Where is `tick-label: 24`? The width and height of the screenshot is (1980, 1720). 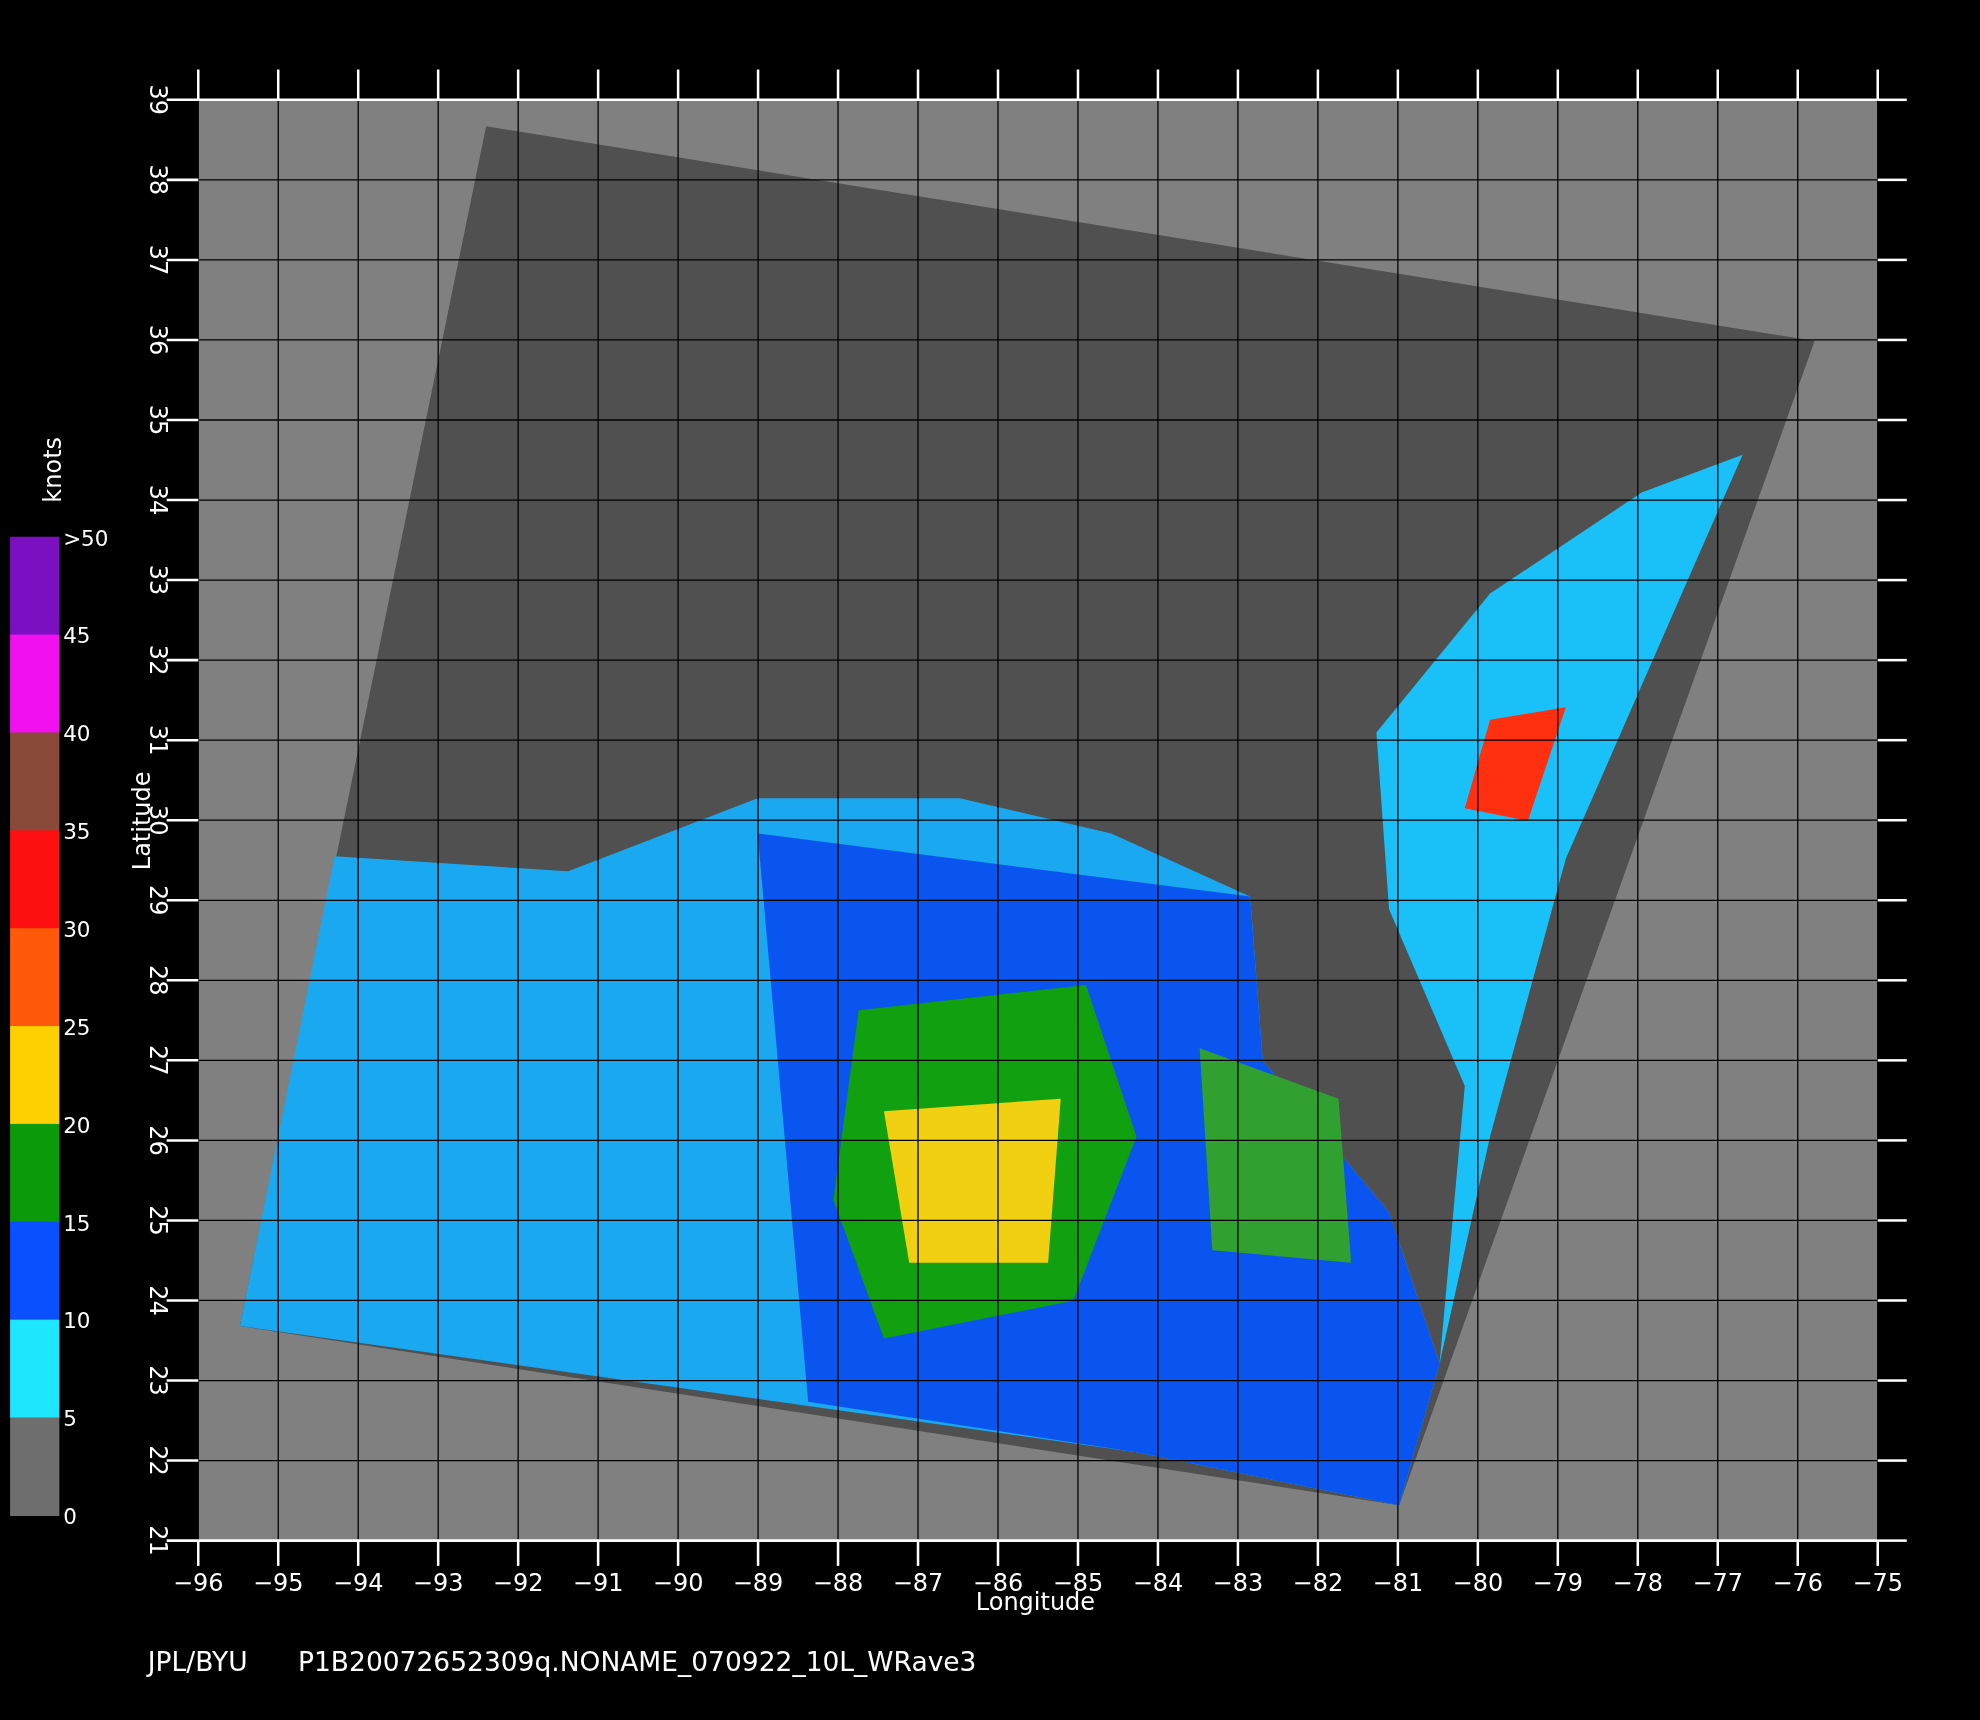 tick-label: 24 is located at coordinates (158, 1300).